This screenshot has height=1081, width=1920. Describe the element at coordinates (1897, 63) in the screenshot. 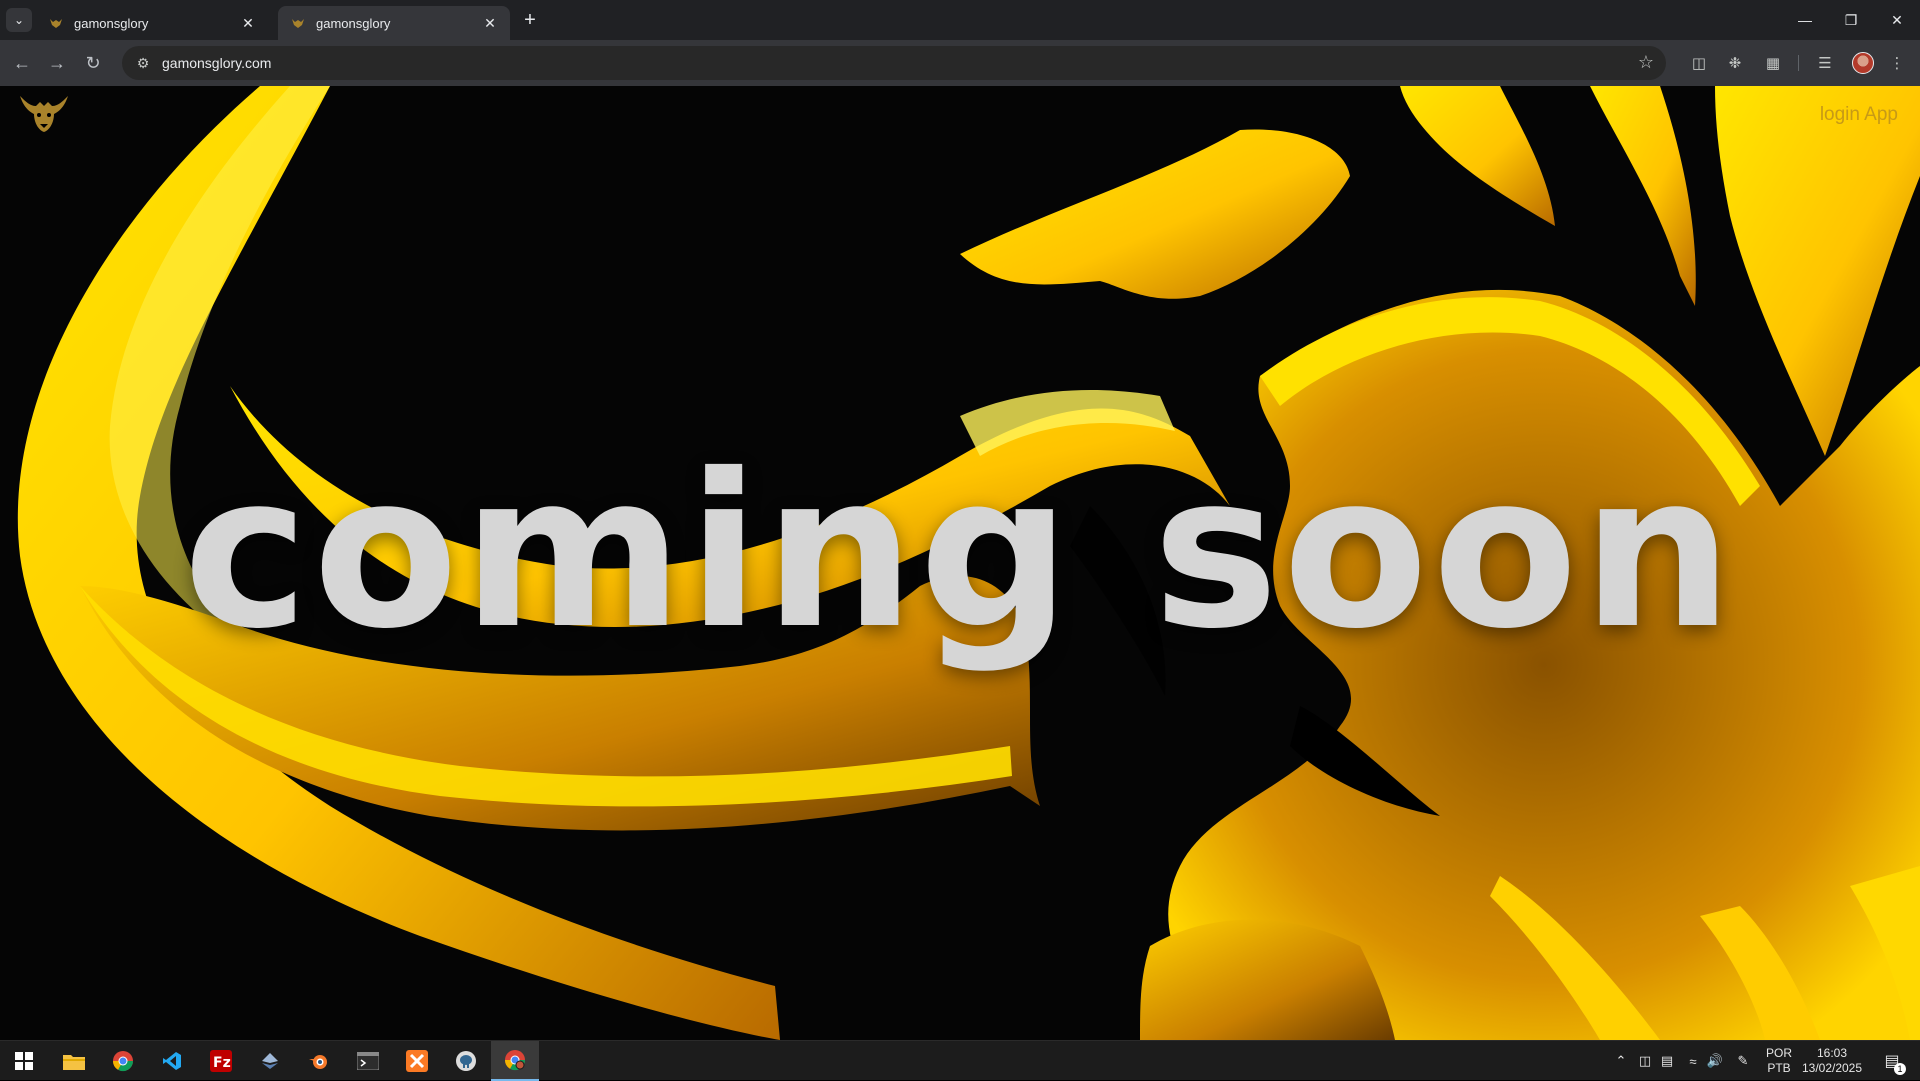

I see `menu-icon: ⋮` at that location.